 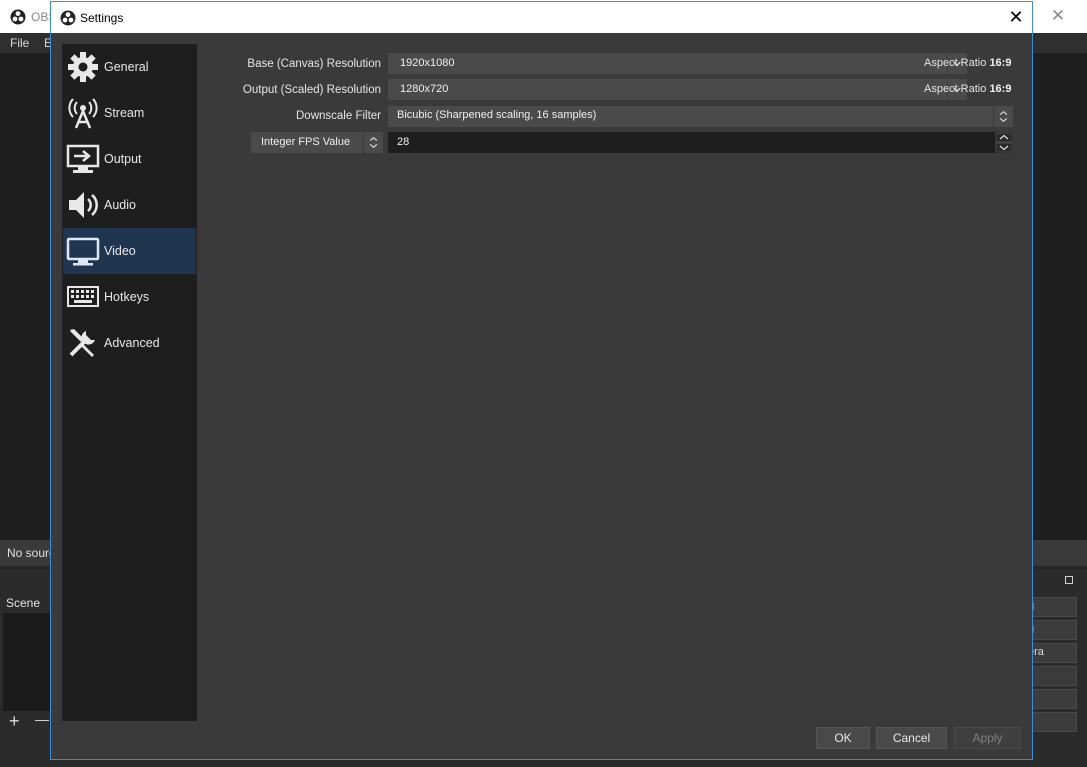 What do you see at coordinates (42, 719) in the screenshot?
I see `remove-scene-button: —` at bounding box center [42, 719].